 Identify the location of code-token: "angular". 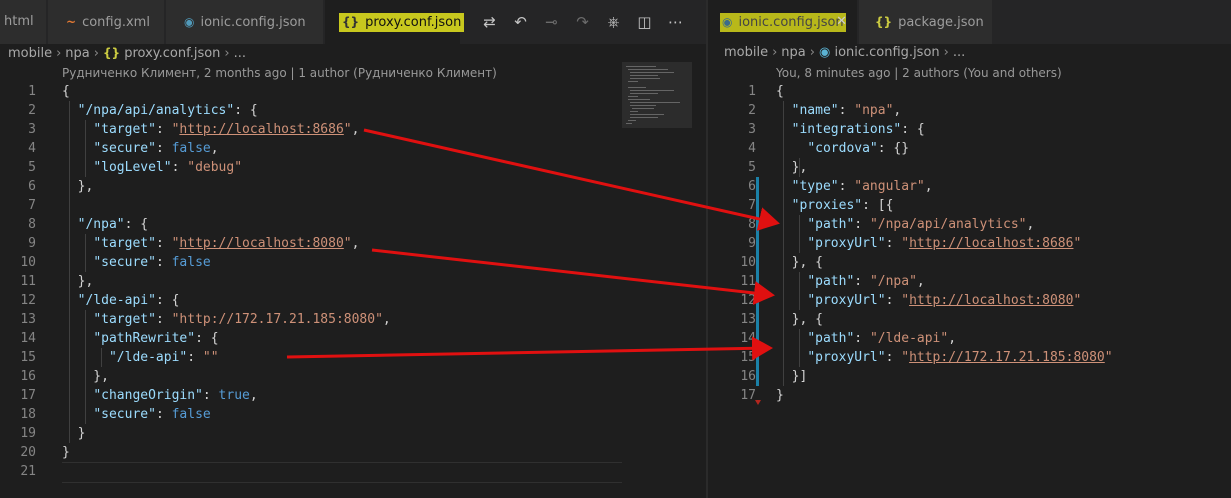
(889, 186).